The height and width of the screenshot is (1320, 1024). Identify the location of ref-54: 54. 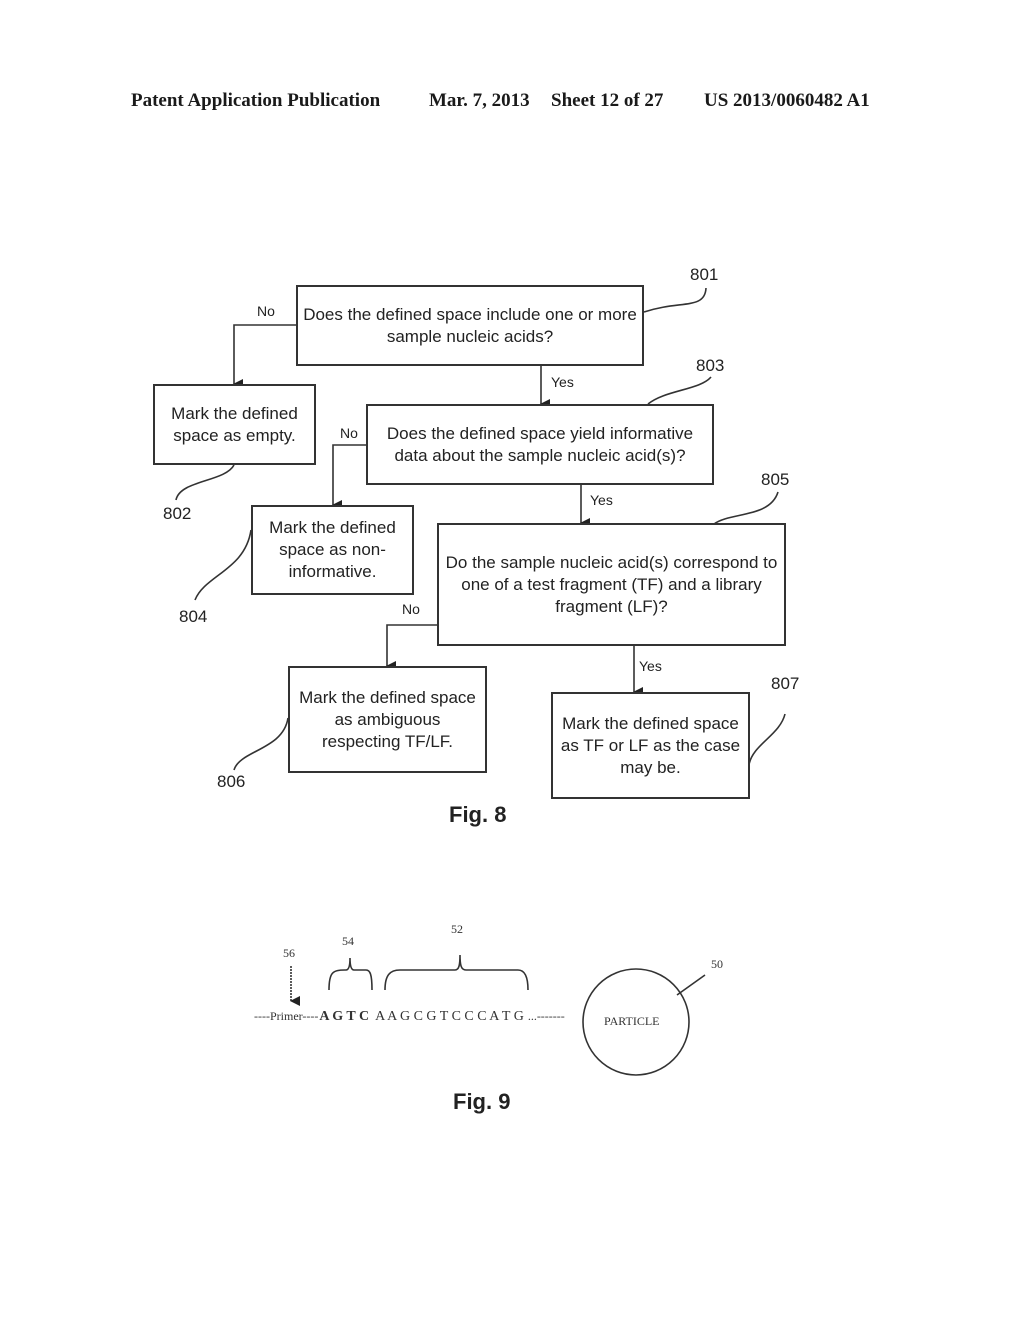
(348, 941).